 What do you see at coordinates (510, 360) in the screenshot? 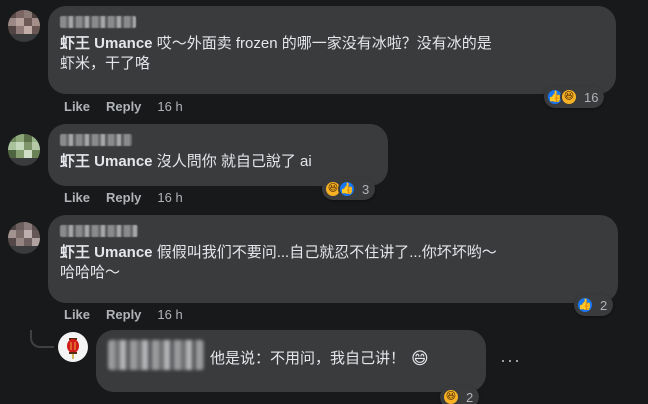
I see `more-options-icon: ···` at bounding box center [510, 360].